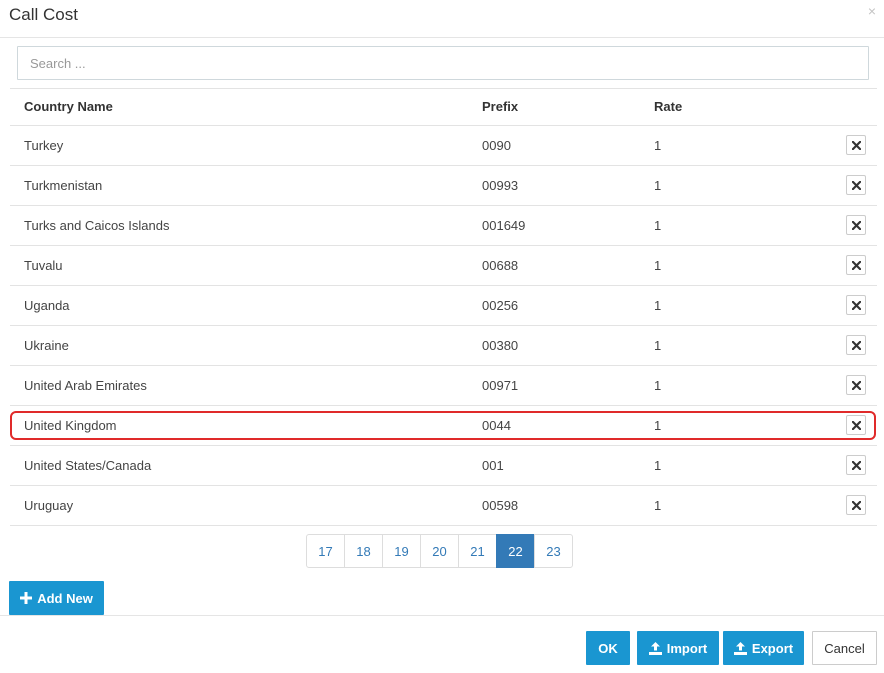  Describe the element at coordinates (568, 305) in the screenshot. I see `cell-prefix: 00256` at that location.